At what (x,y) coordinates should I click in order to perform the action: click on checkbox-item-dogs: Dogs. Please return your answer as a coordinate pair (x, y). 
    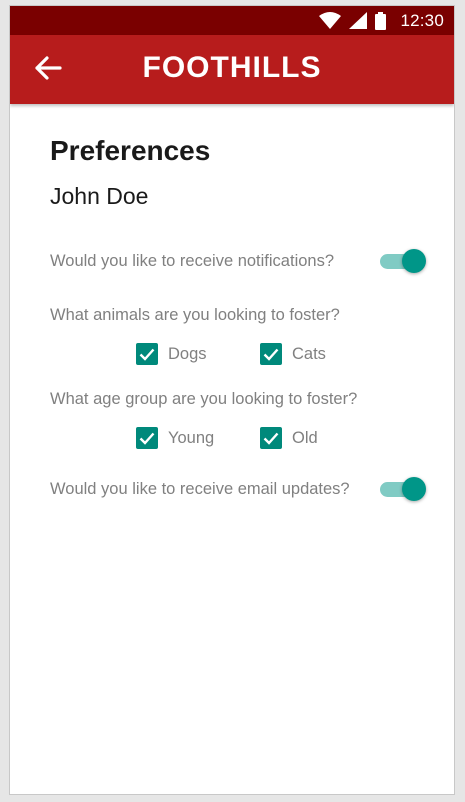
    Looking at the image, I should click on (198, 354).